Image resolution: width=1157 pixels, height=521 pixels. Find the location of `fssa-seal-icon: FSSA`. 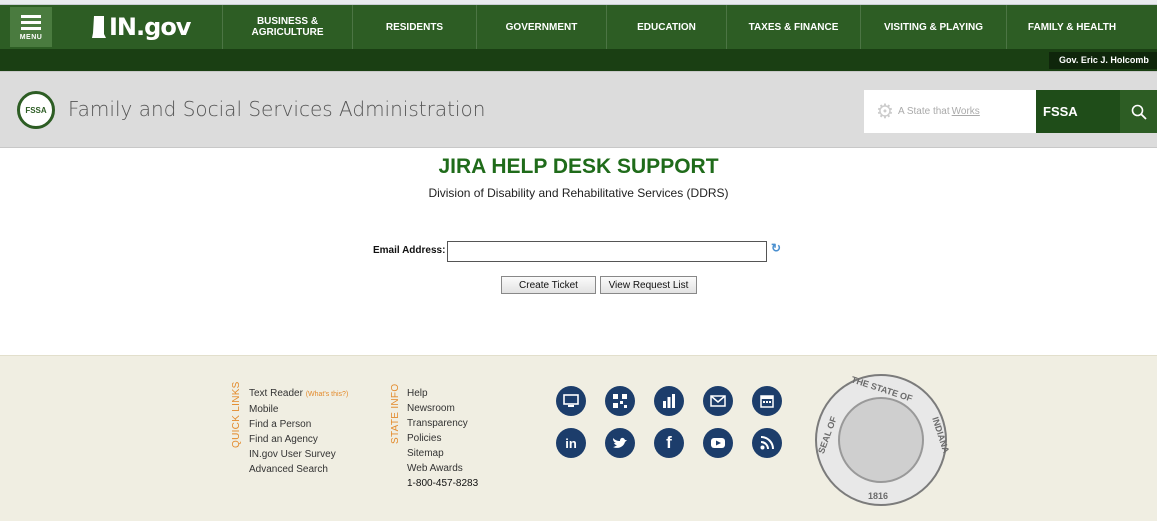

fssa-seal-icon: FSSA is located at coordinates (36, 110).